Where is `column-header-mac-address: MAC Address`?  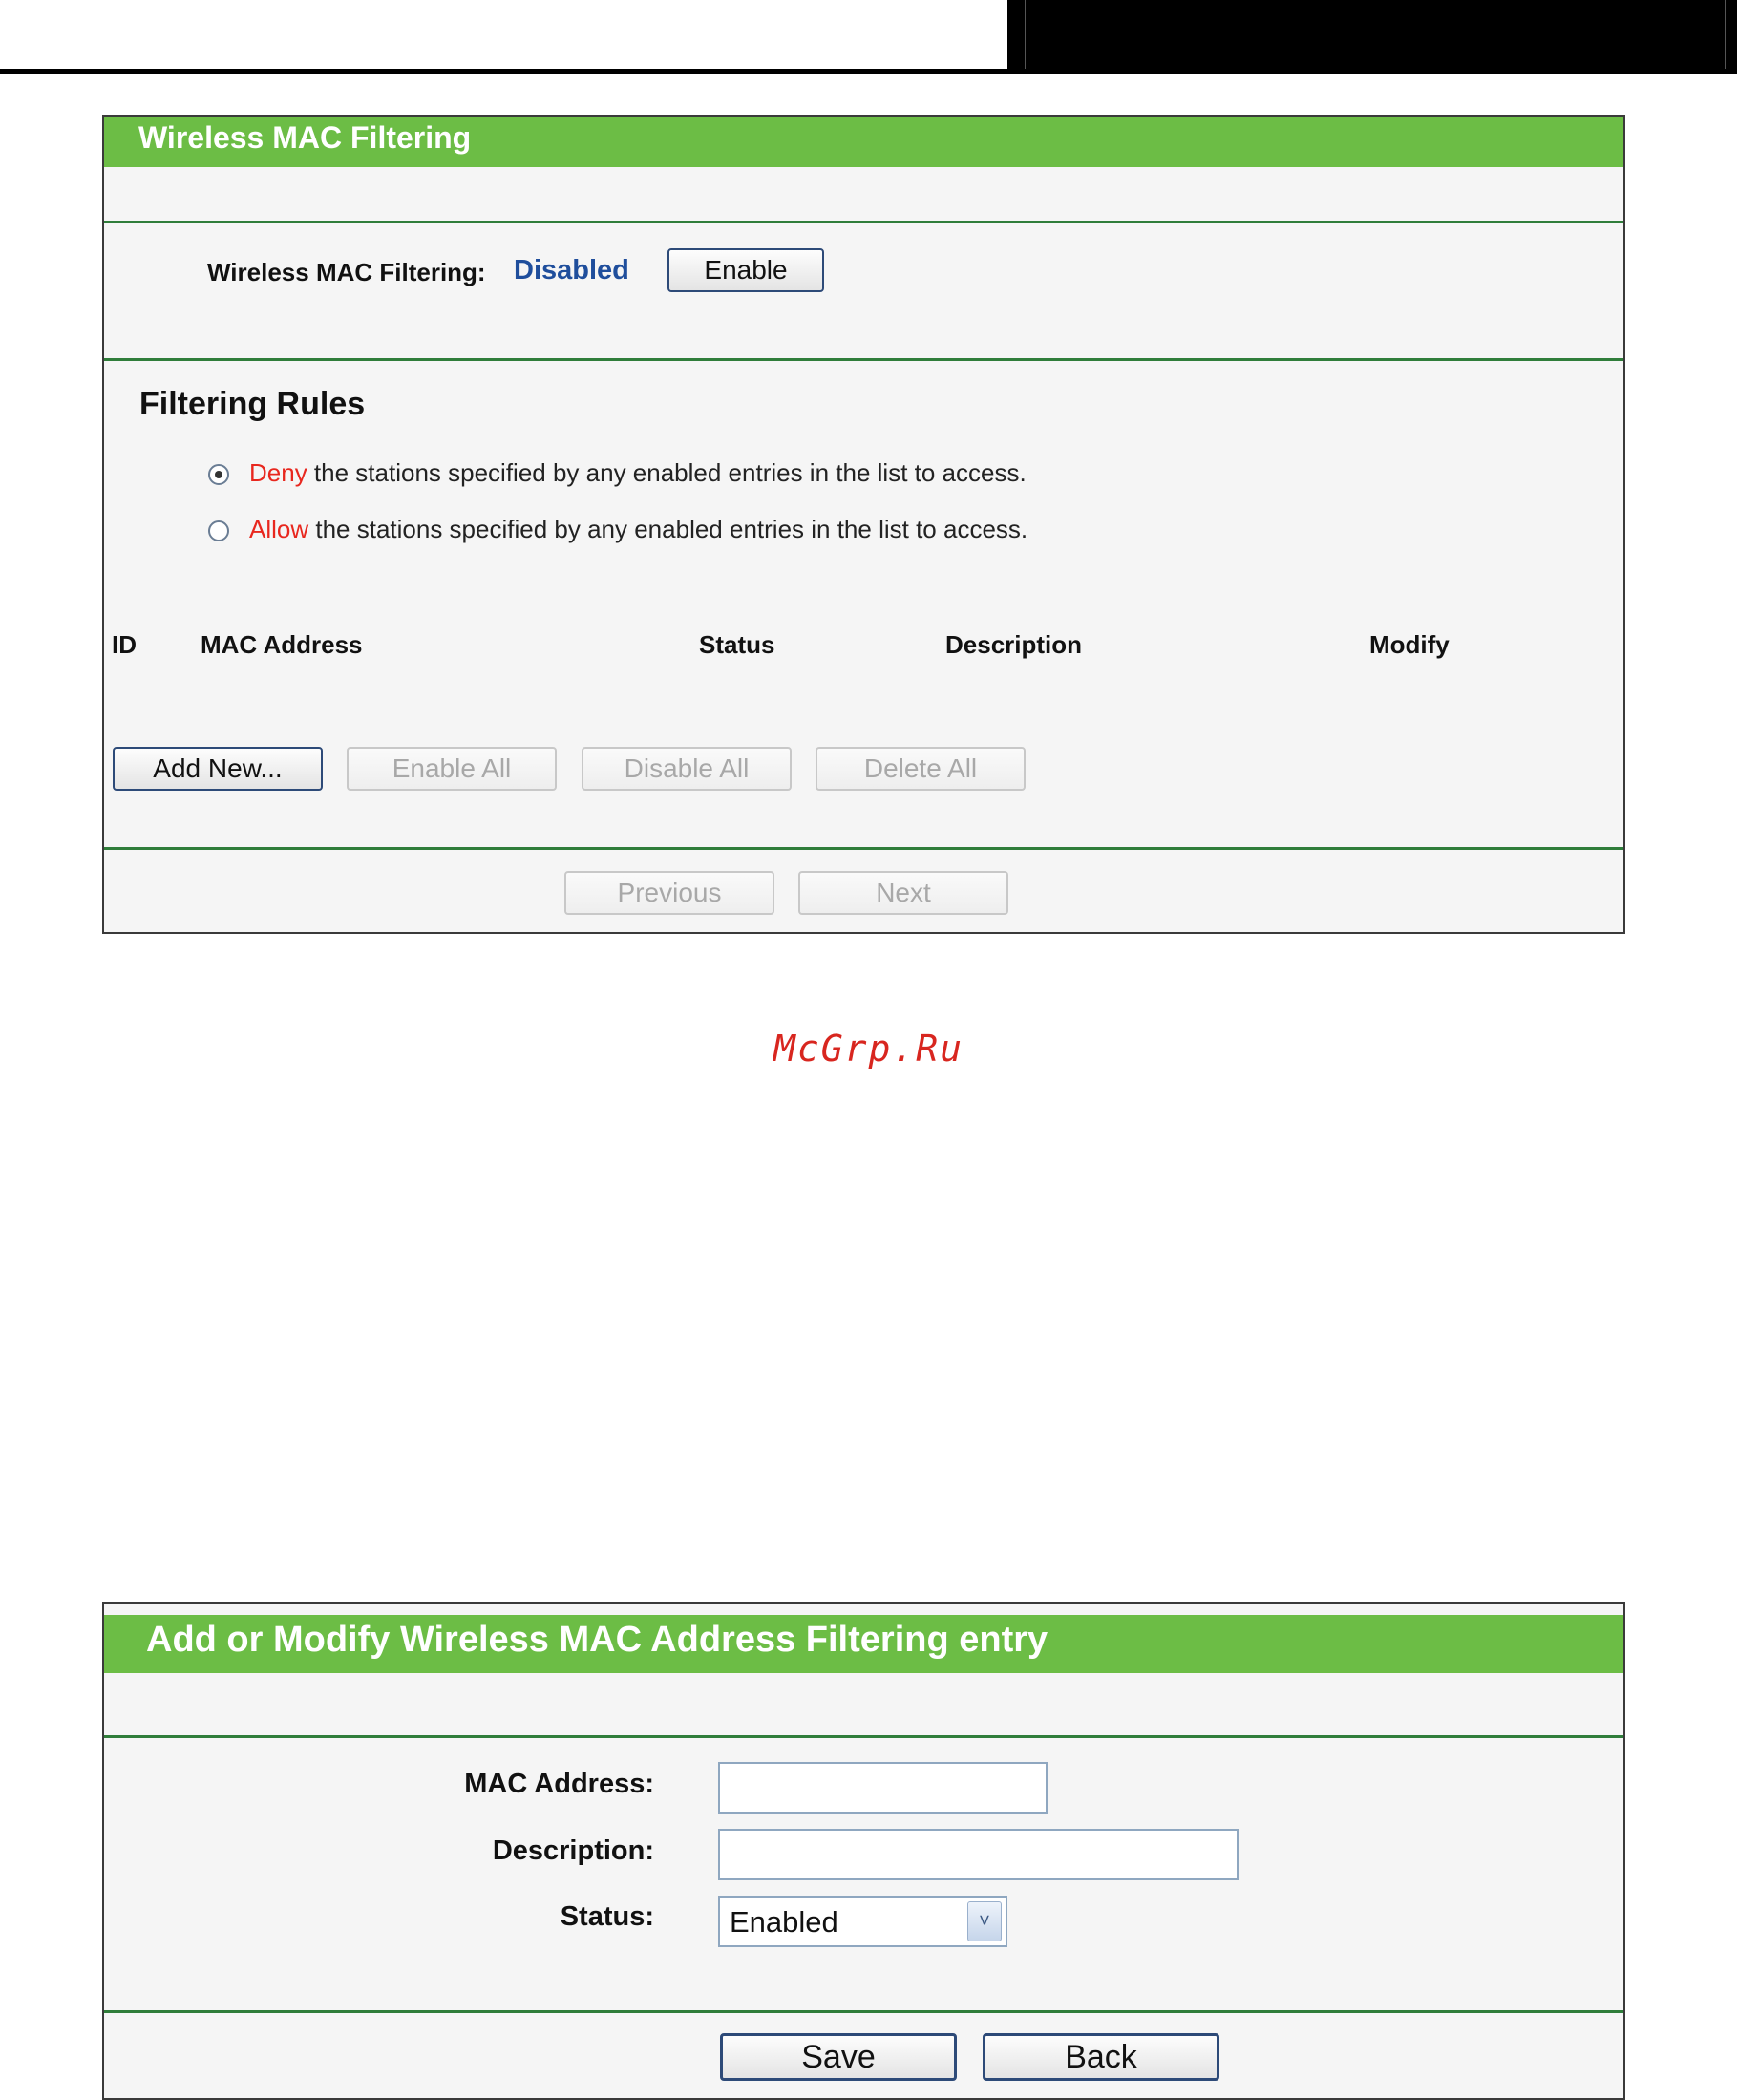
column-header-mac-address: MAC Address is located at coordinates (282, 645).